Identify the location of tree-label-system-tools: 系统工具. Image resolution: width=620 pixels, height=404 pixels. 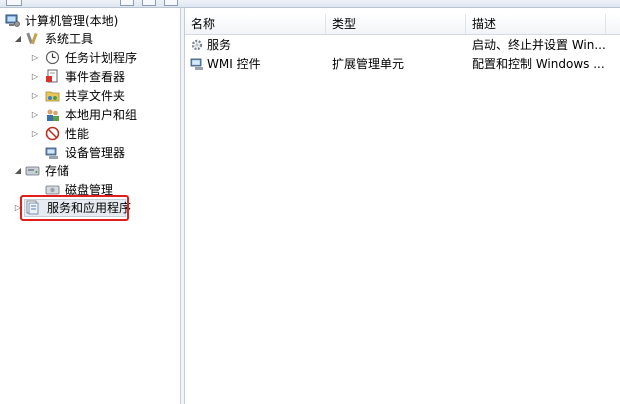
(69, 39).